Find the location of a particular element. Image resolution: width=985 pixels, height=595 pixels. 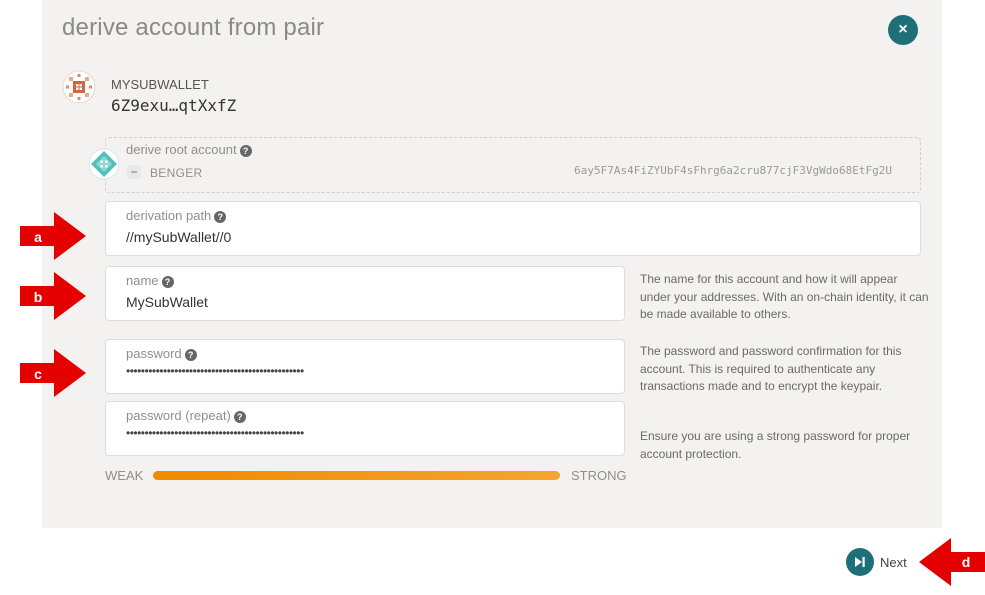

password-label: password? is located at coordinates (161, 353).